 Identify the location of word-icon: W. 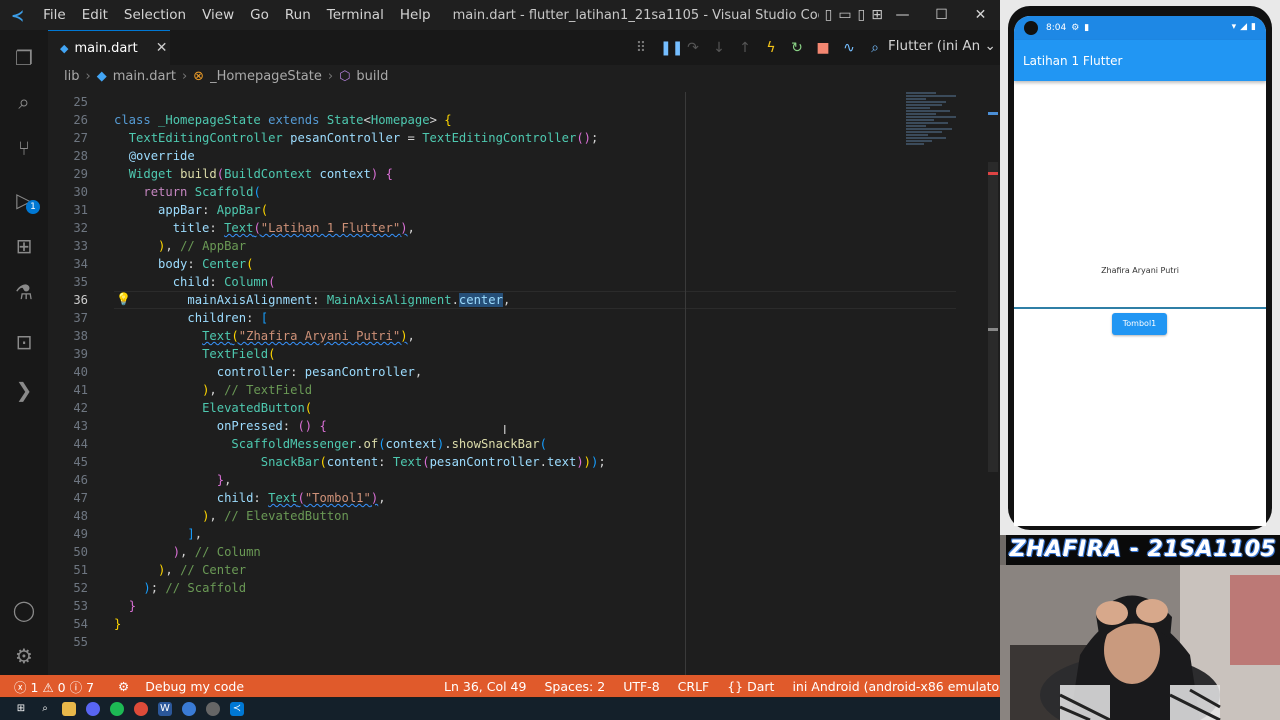
(165, 709).